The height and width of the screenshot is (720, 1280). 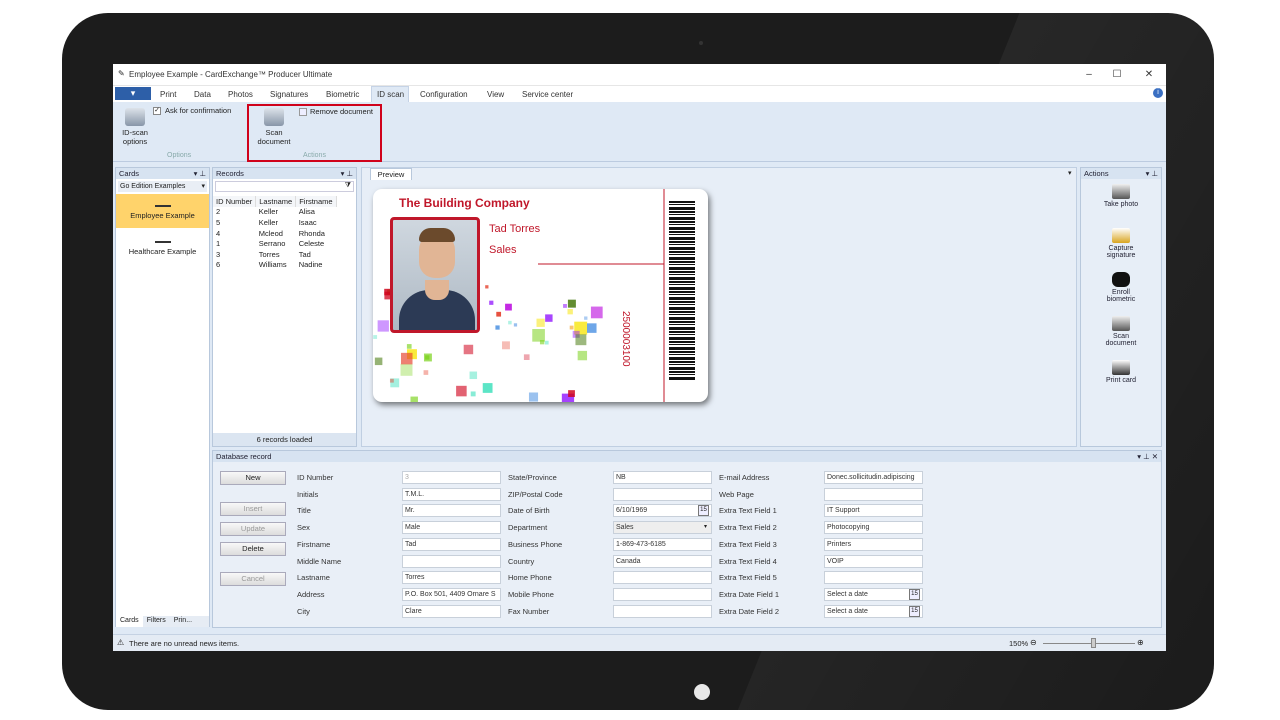 What do you see at coordinates (391, 174) in the screenshot?
I see `tab-preview: Preview` at bounding box center [391, 174].